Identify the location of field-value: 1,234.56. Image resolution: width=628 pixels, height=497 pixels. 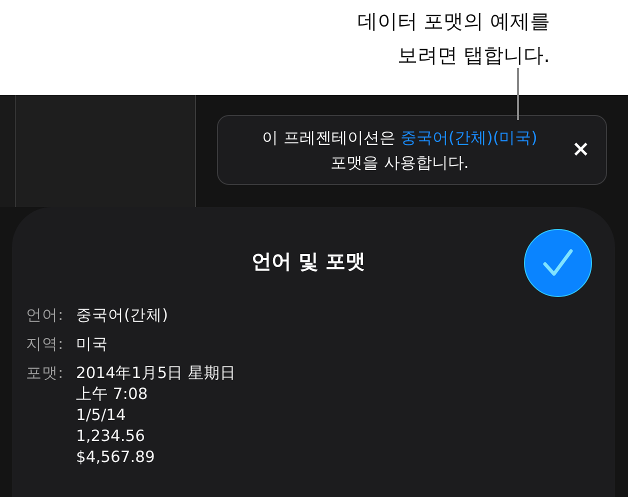
(111, 436).